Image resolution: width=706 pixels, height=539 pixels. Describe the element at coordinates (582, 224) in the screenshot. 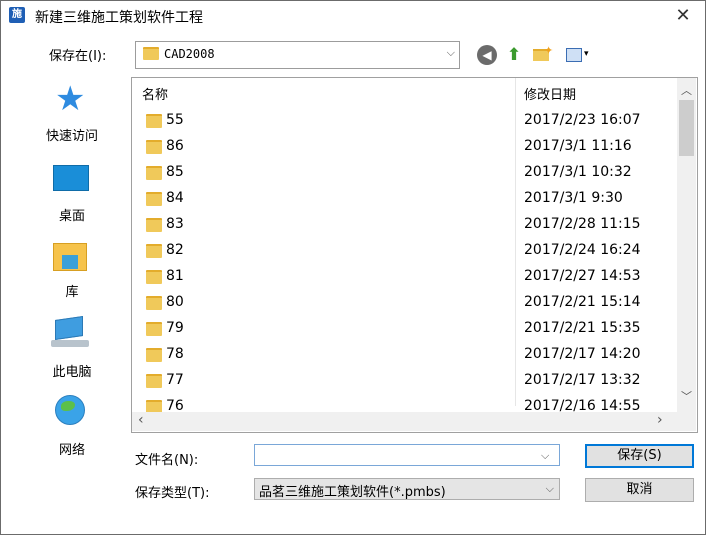

I see `item-date: 2017/2/28 11:15` at that location.